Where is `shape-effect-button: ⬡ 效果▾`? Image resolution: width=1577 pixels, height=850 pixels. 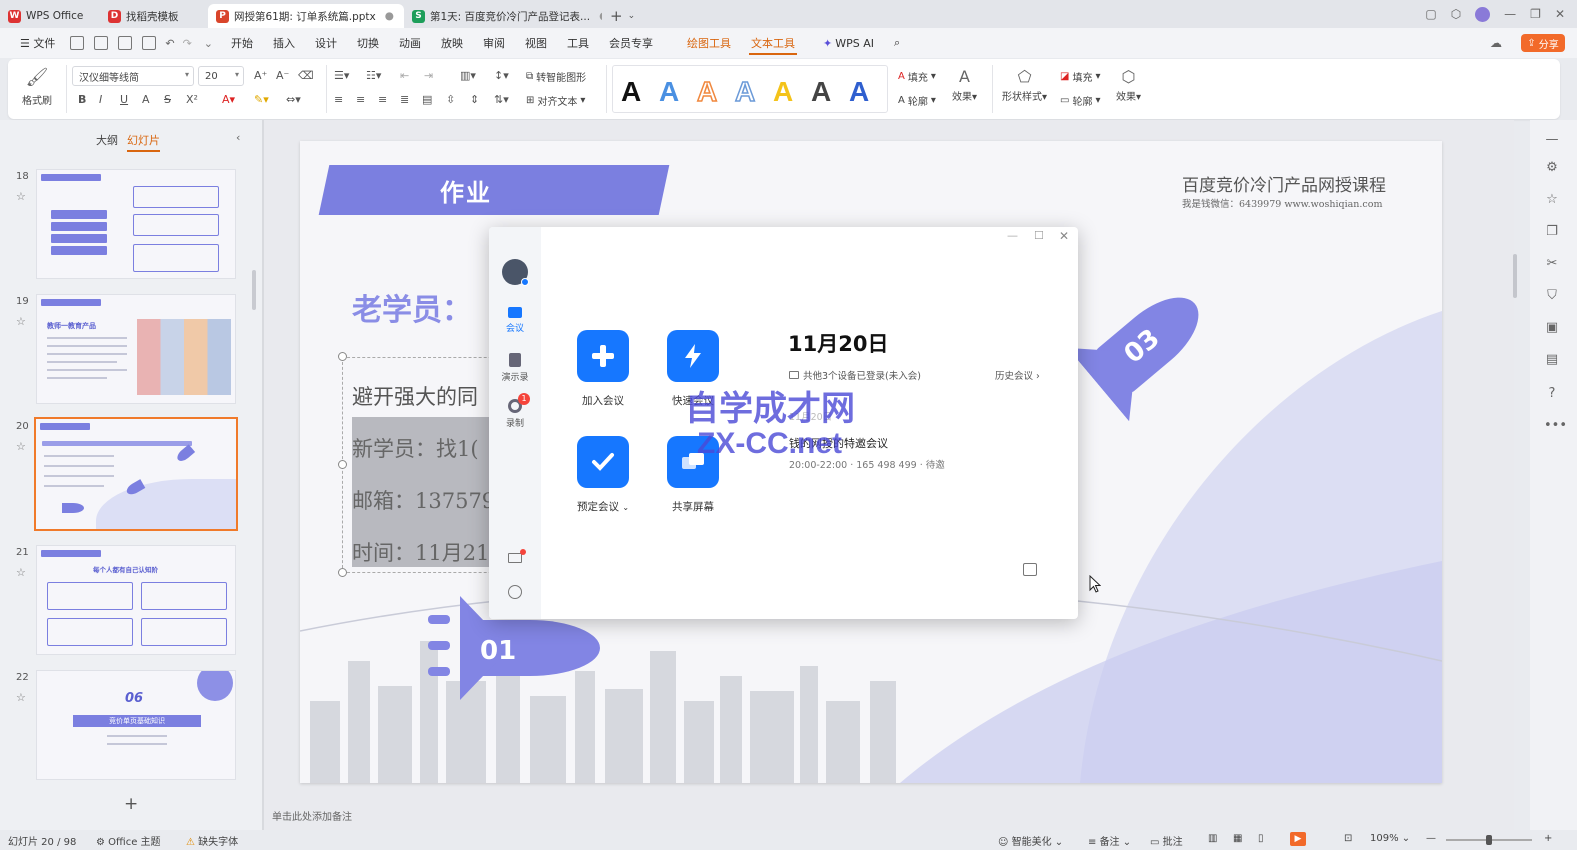 shape-effect-button: ⬡ 效果▾ is located at coordinates (1128, 85).